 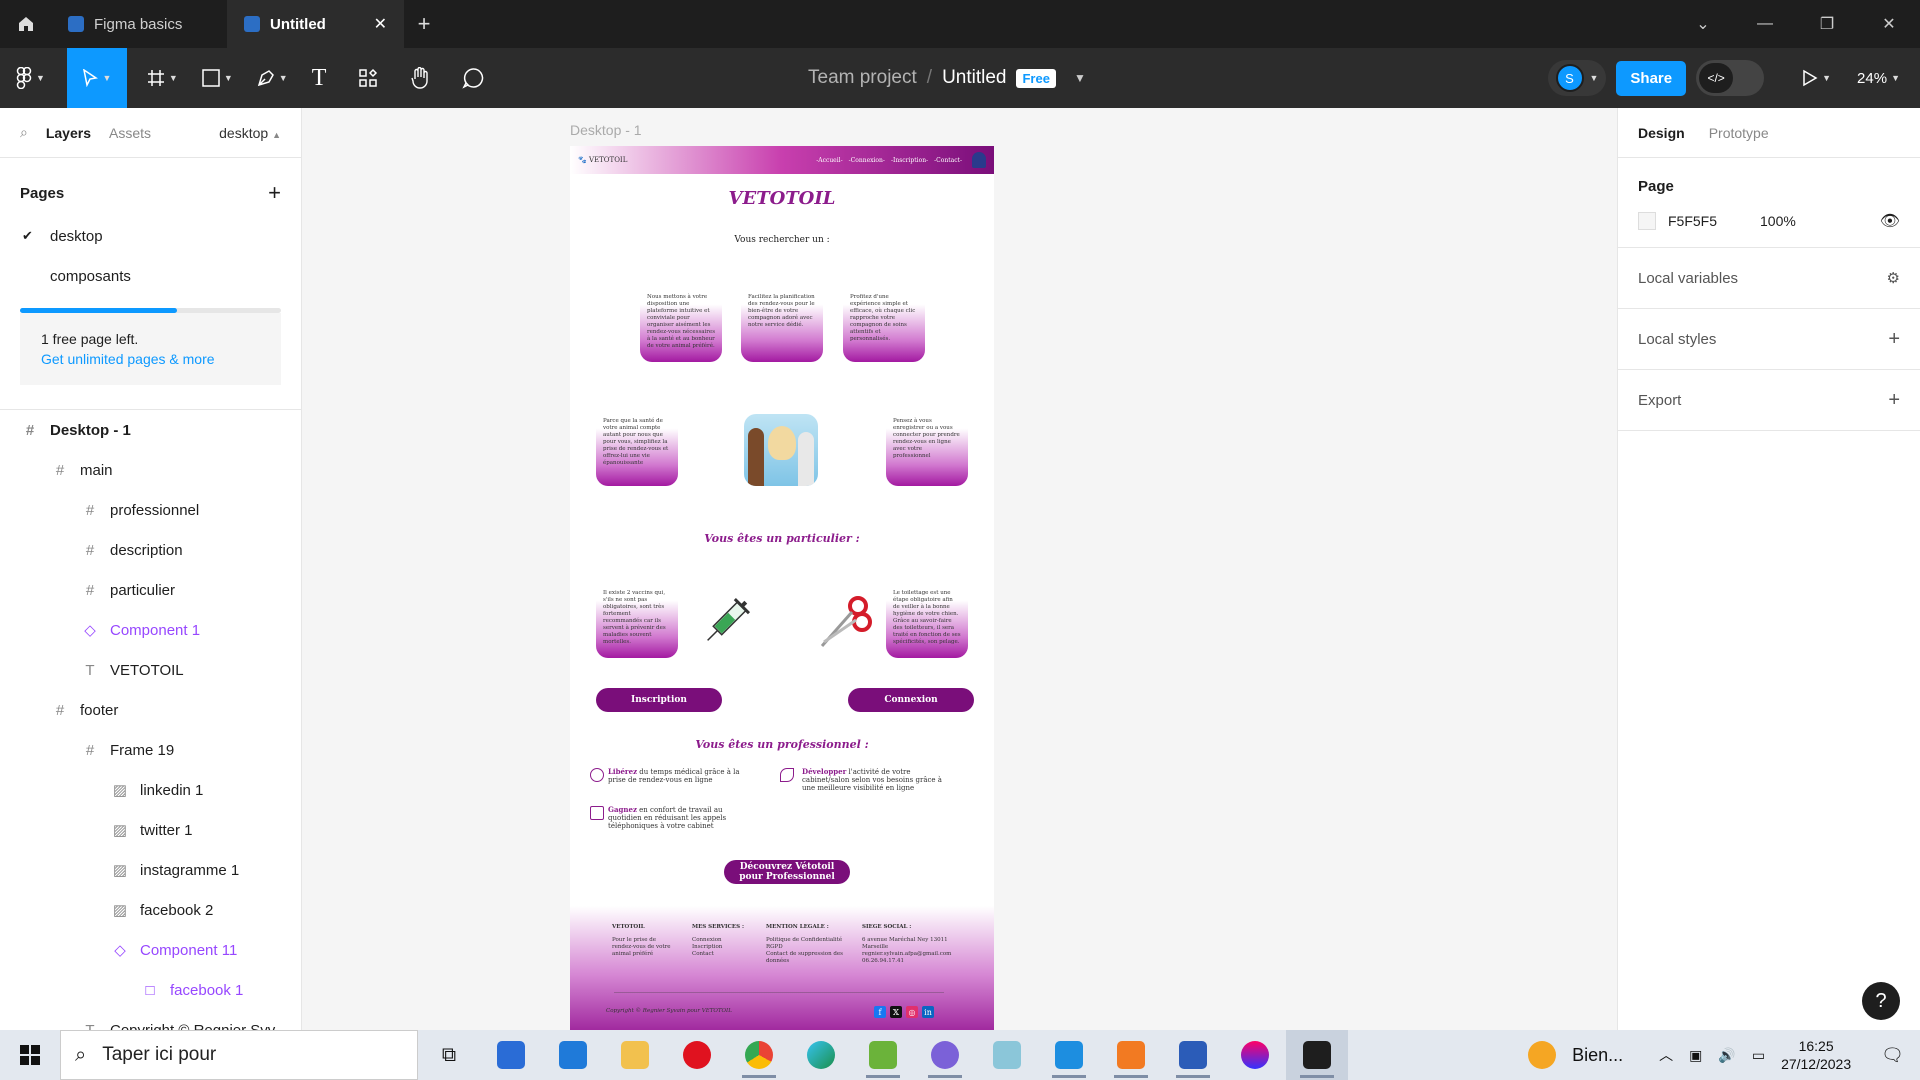 What do you see at coordinates (420, 78) in the screenshot?
I see `hand-tool` at bounding box center [420, 78].